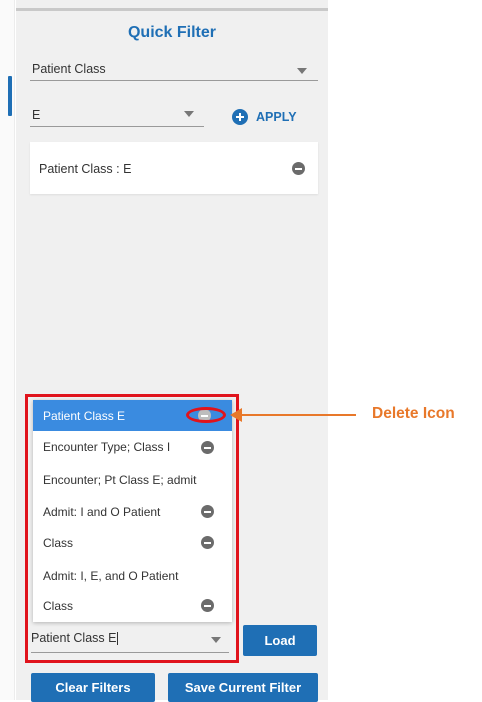  Describe the element at coordinates (298, 168) in the screenshot. I see `minus-circle-icon` at that location.